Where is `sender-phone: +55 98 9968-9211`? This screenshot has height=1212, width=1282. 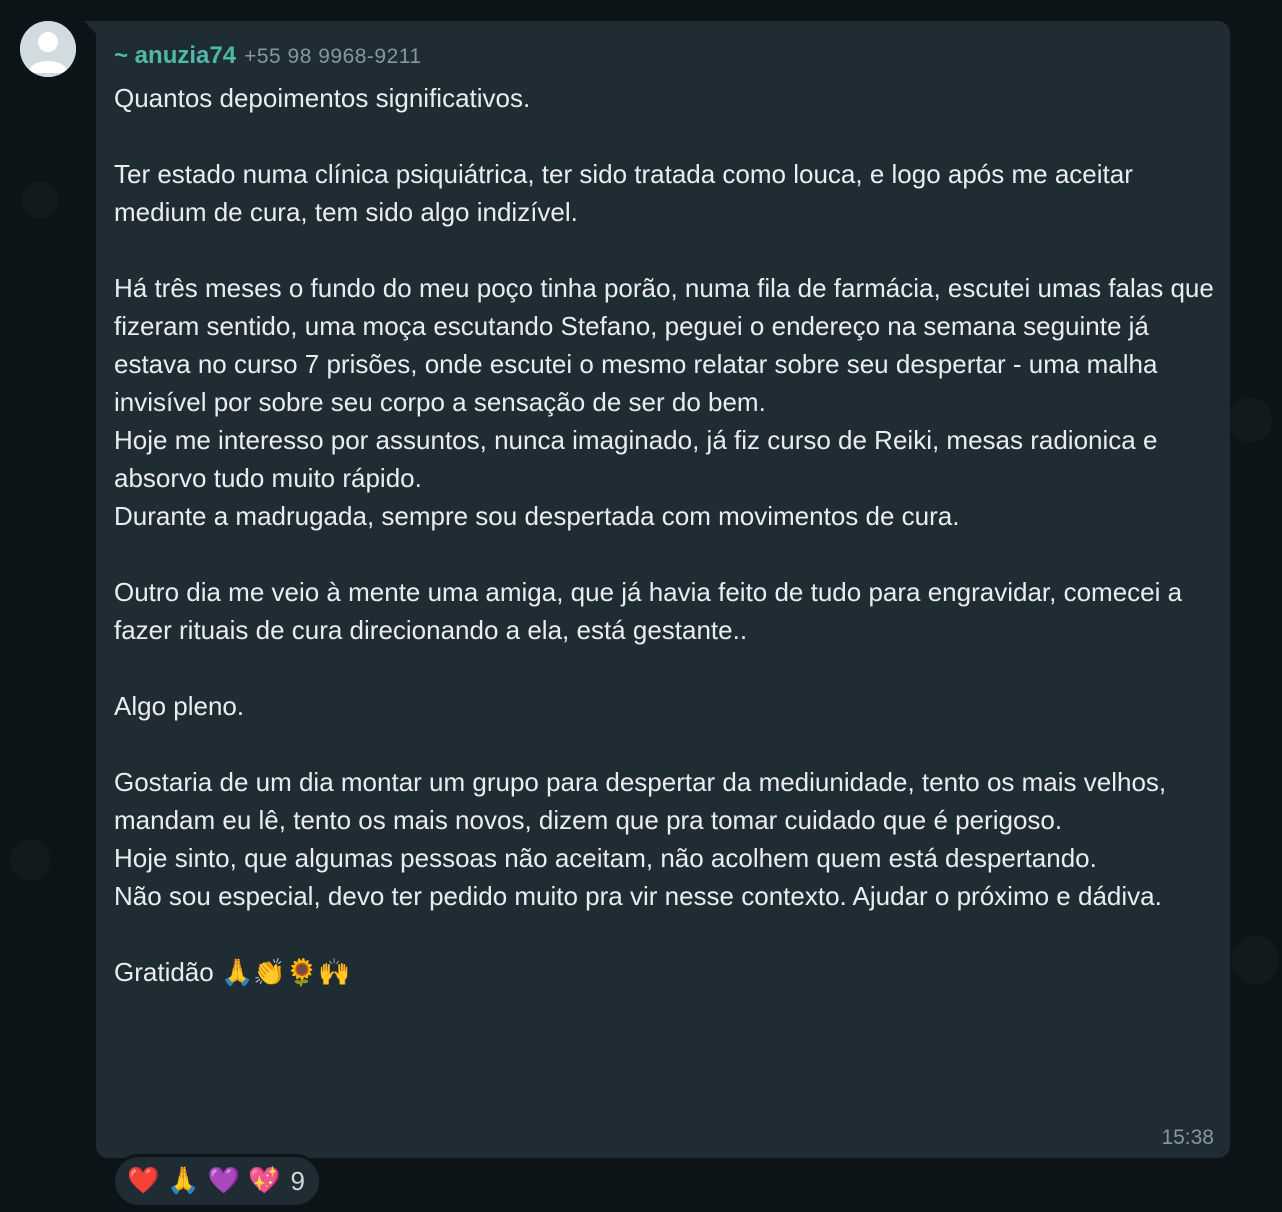 sender-phone: +55 98 9968-9211 is located at coordinates (333, 56).